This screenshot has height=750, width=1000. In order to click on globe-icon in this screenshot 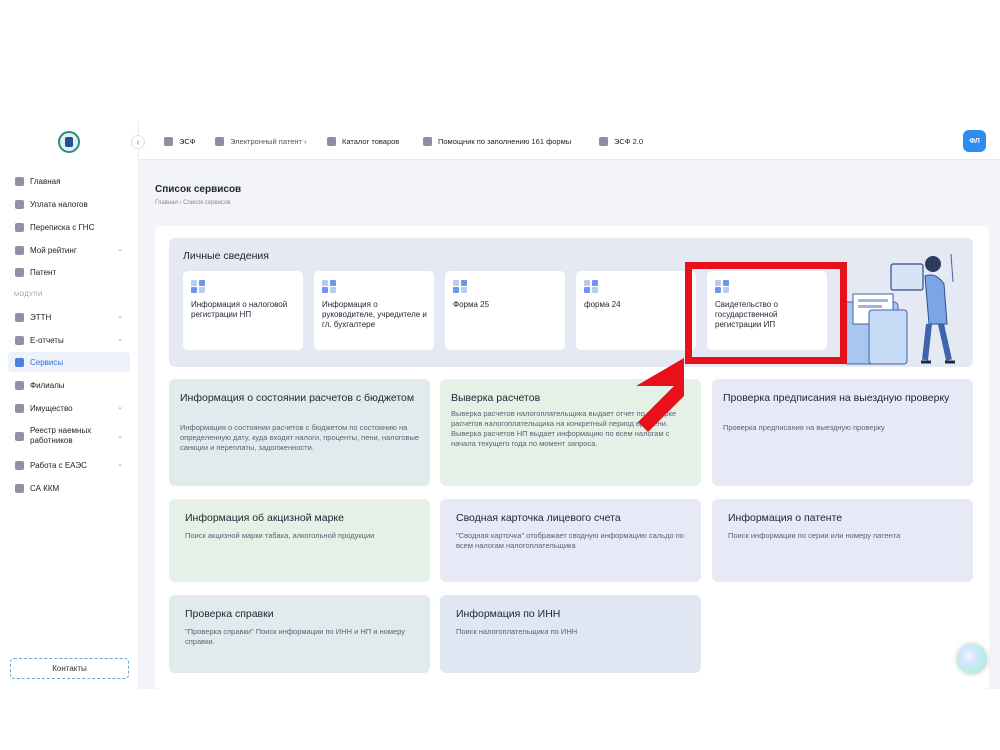, I will do `click(19, 465)`.